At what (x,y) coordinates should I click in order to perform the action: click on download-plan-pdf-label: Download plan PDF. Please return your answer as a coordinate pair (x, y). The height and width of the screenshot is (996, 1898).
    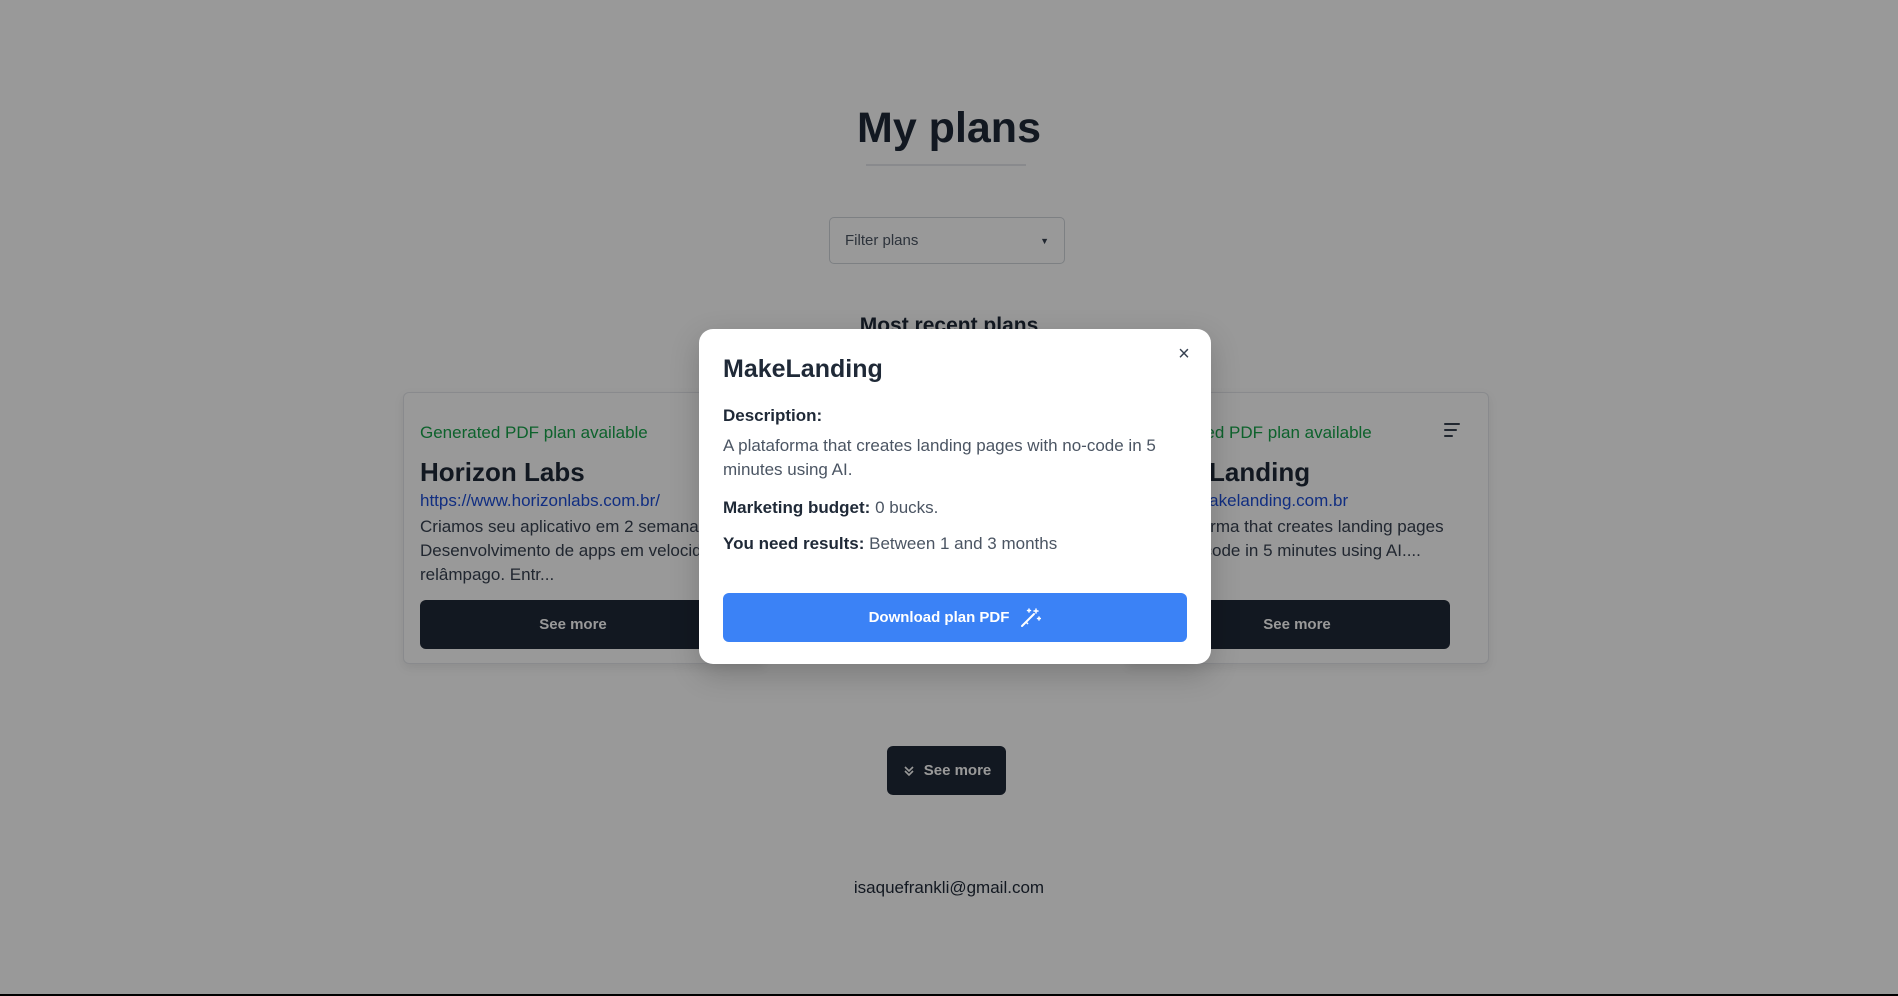
    Looking at the image, I should click on (939, 617).